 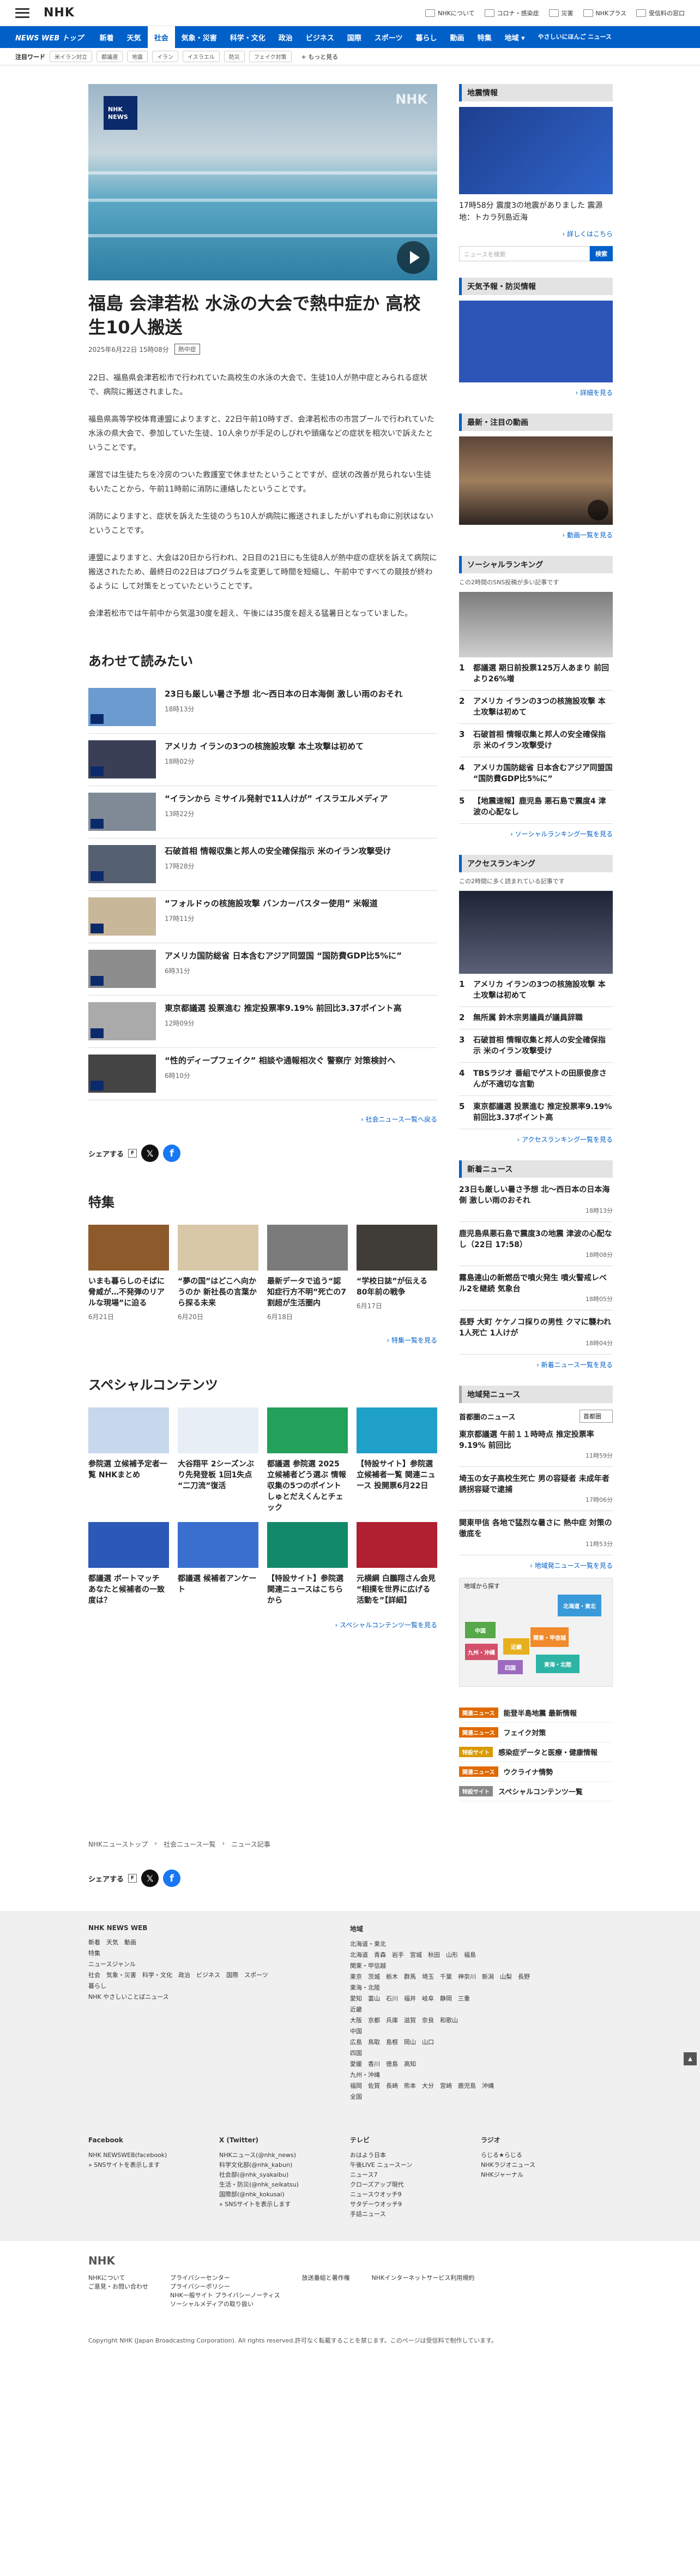 What do you see at coordinates (284, 2165) in the screenshot?
I see `footer-sns-link: 科学文化部(@nhk_kabun)` at bounding box center [284, 2165].